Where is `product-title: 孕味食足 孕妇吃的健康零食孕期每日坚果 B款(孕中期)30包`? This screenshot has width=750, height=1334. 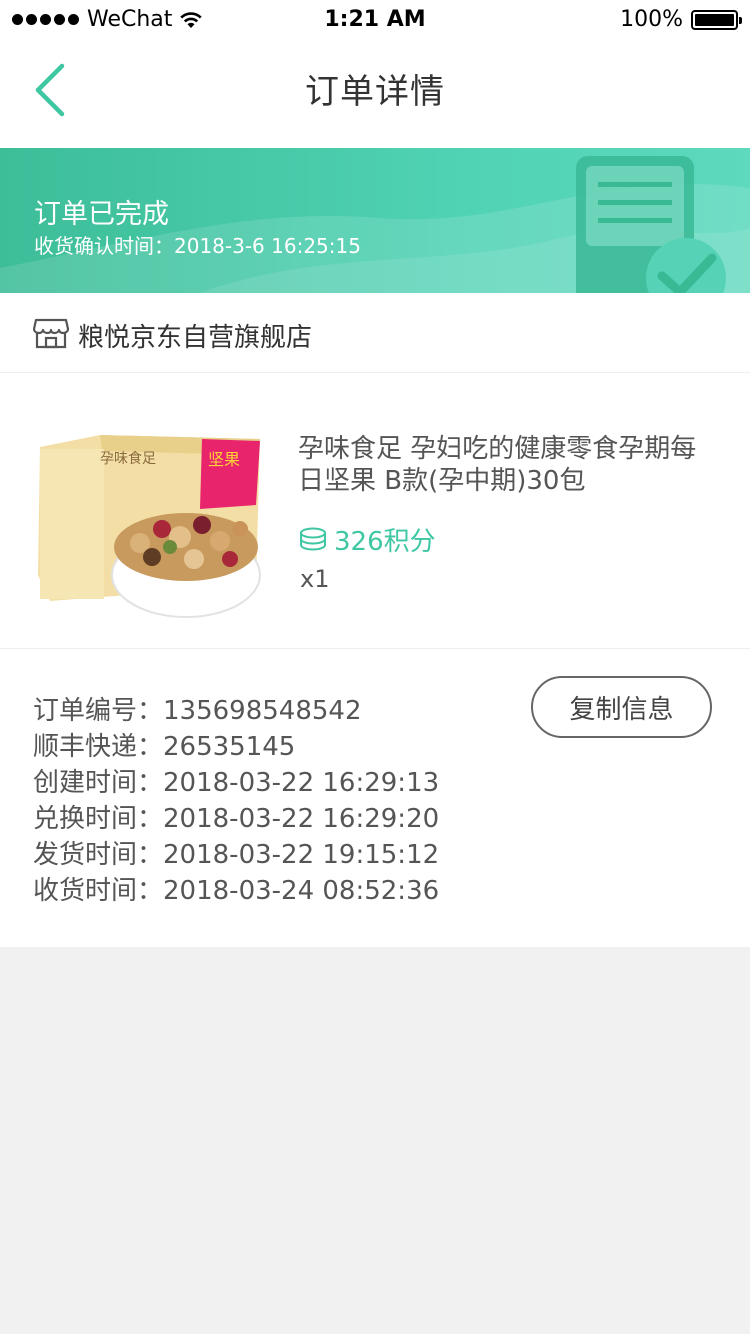 product-title: 孕味食足 孕妇吃的健康零食孕期每日坚果 B款(孕中期)30包 is located at coordinates (497, 465).